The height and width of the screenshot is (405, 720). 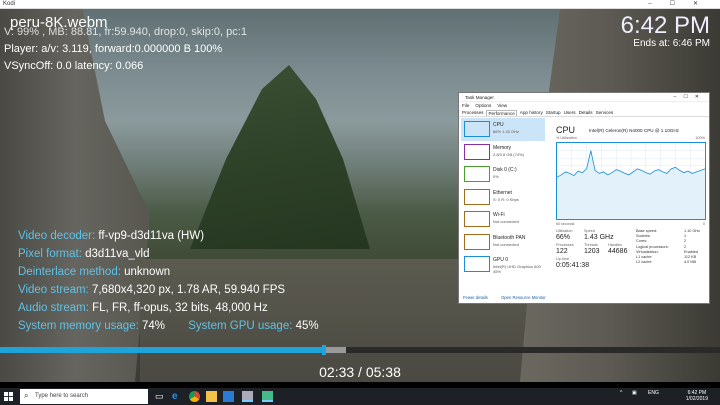 What do you see at coordinates (566, 130) in the screenshot?
I see `cpu-heading: CPU` at bounding box center [566, 130].